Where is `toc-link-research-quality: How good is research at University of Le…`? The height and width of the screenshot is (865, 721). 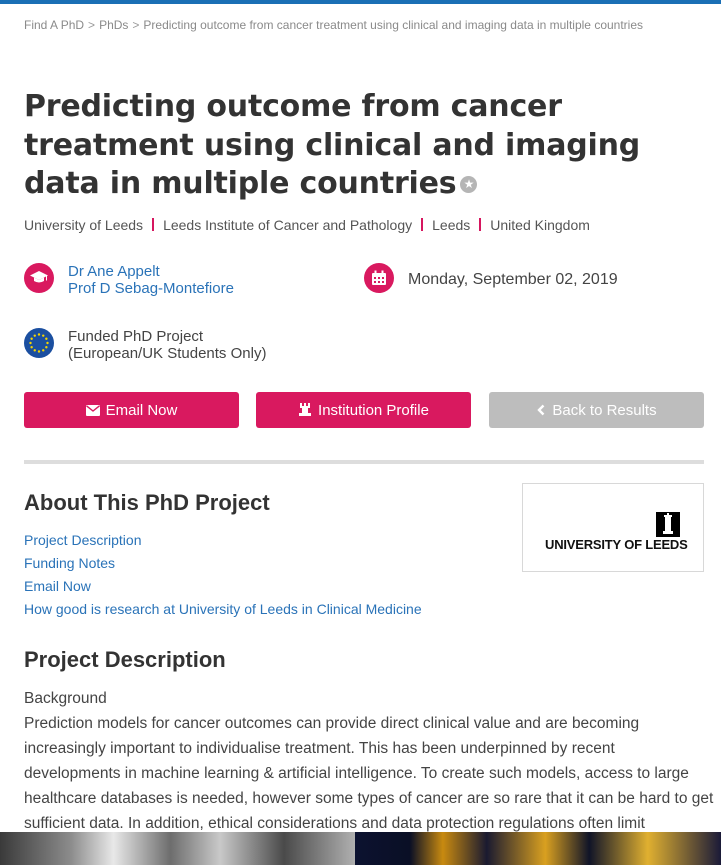 toc-link-research-quality: How good is research at University of Le… is located at coordinates (223, 609).